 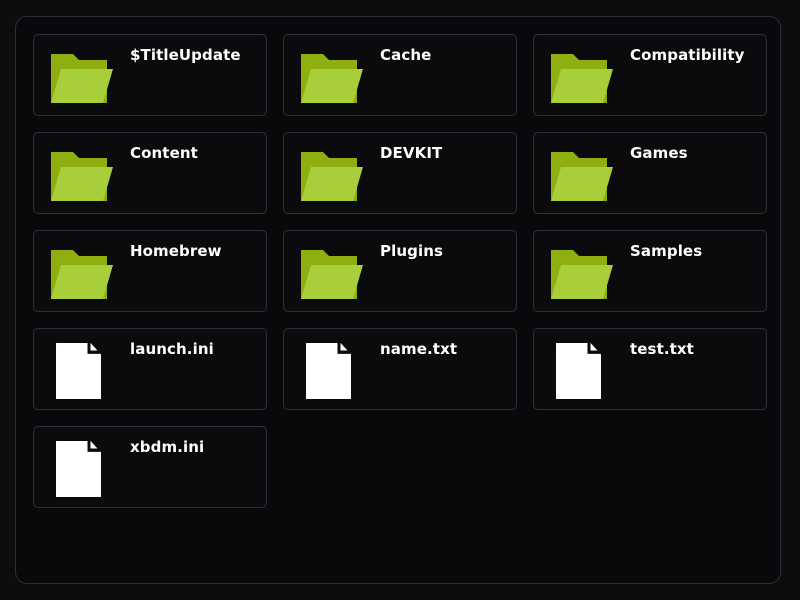 What do you see at coordinates (411, 153) in the screenshot?
I see `item-name: DEVKIT` at bounding box center [411, 153].